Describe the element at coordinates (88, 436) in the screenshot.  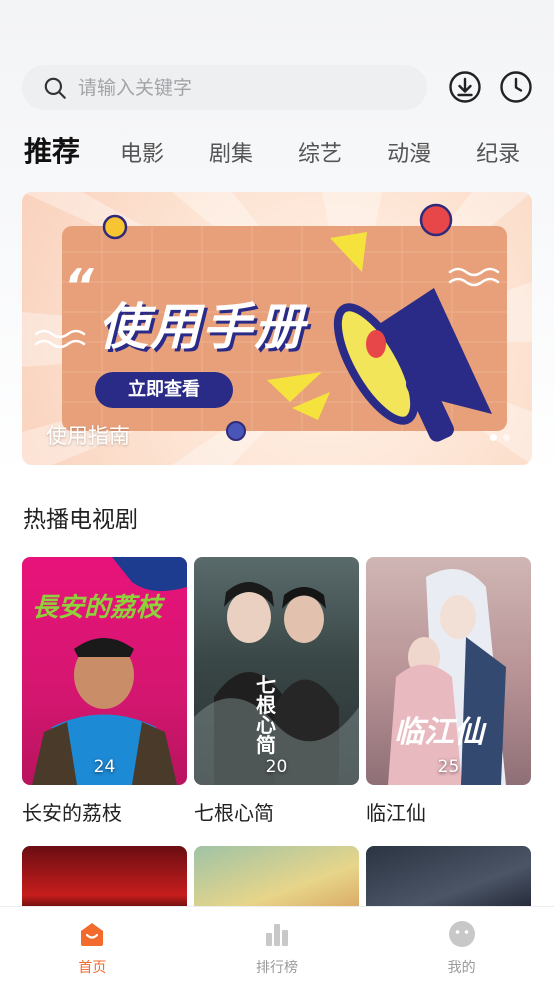
I see `banner-caption: 使用指南` at that location.